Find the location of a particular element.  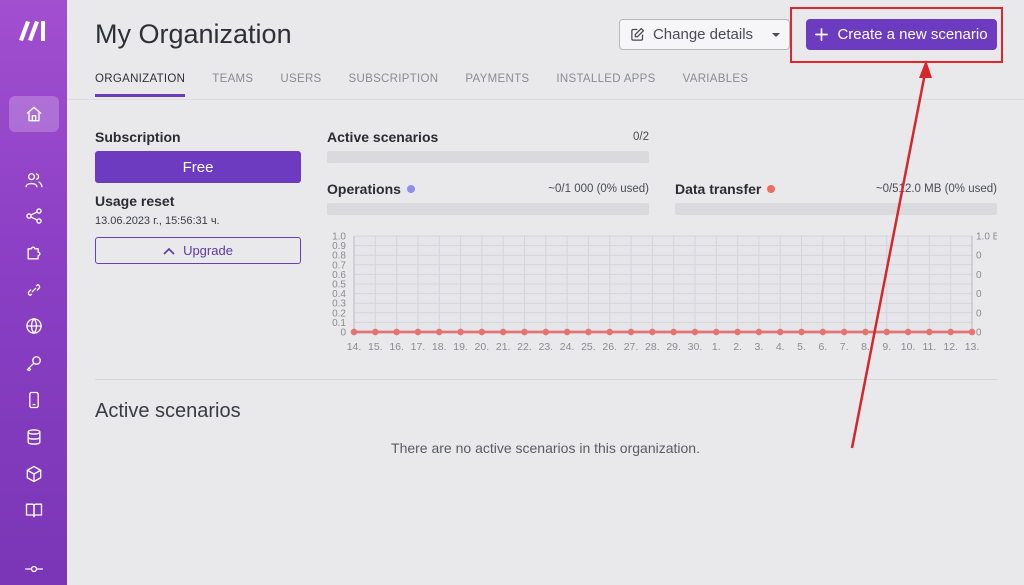

tab-variables: VARIABLES is located at coordinates (716, 86).